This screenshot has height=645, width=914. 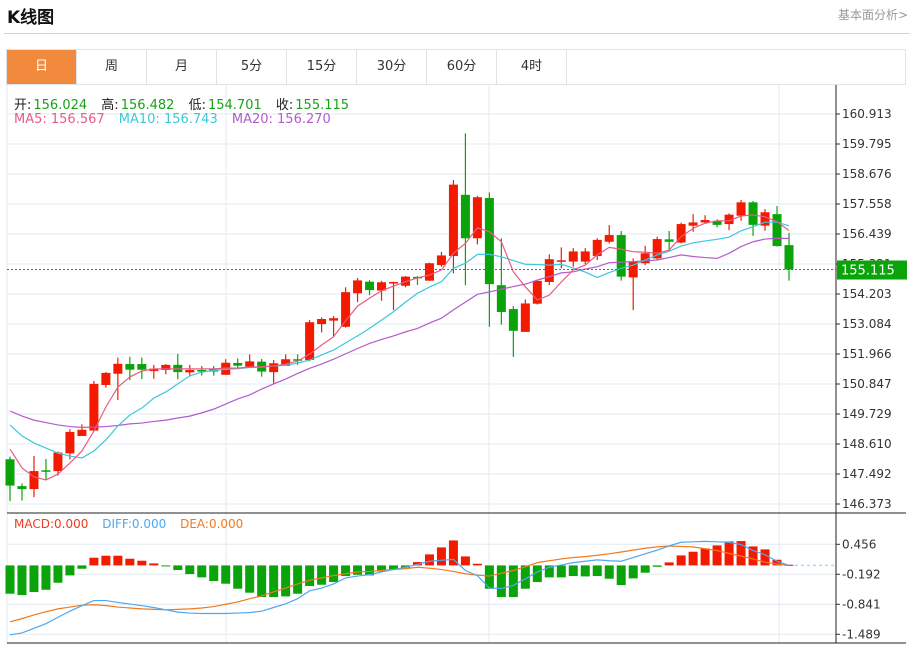 What do you see at coordinates (234, 105) in the screenshot?
I see `low-value: 154.701` at bounding box center [234, 105].